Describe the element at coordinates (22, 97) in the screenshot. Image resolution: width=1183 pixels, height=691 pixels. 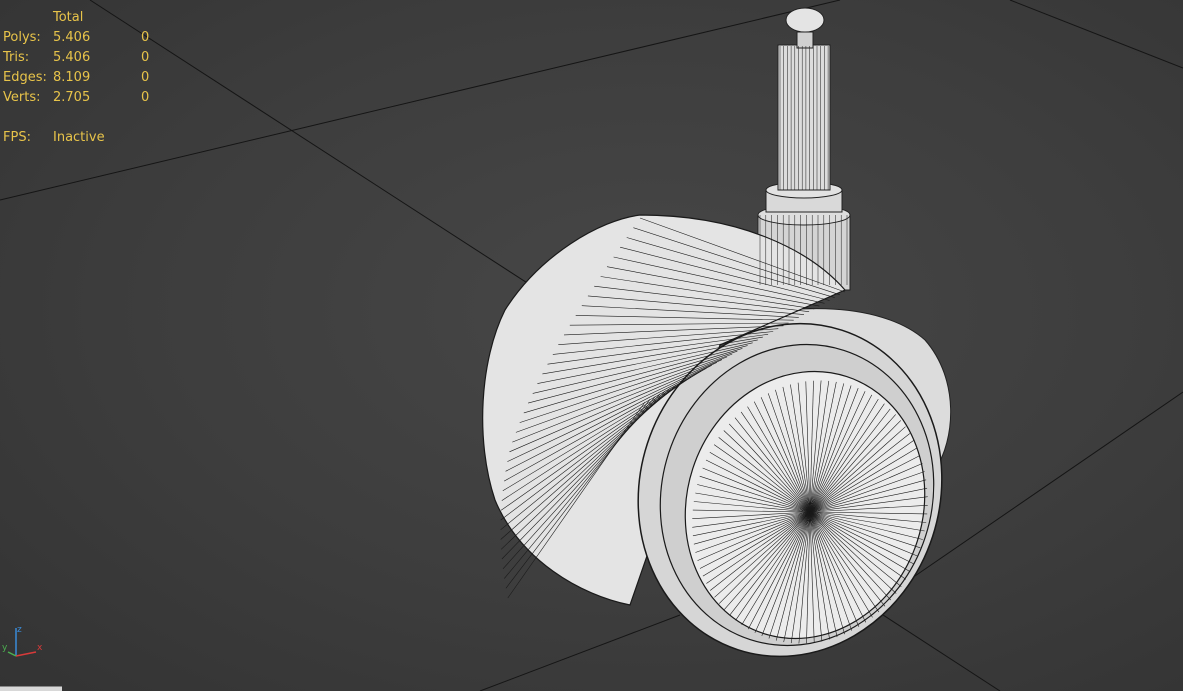
I see `stats-label: Verts:` at that location.